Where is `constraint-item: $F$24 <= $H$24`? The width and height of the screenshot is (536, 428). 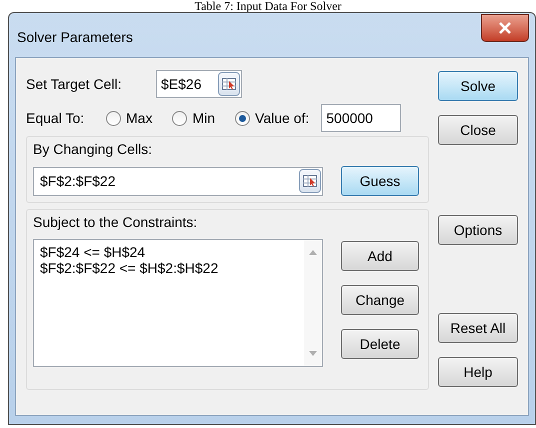 constraint-item: $F$24 <= $H$24 is located at coordinates (172, 252).